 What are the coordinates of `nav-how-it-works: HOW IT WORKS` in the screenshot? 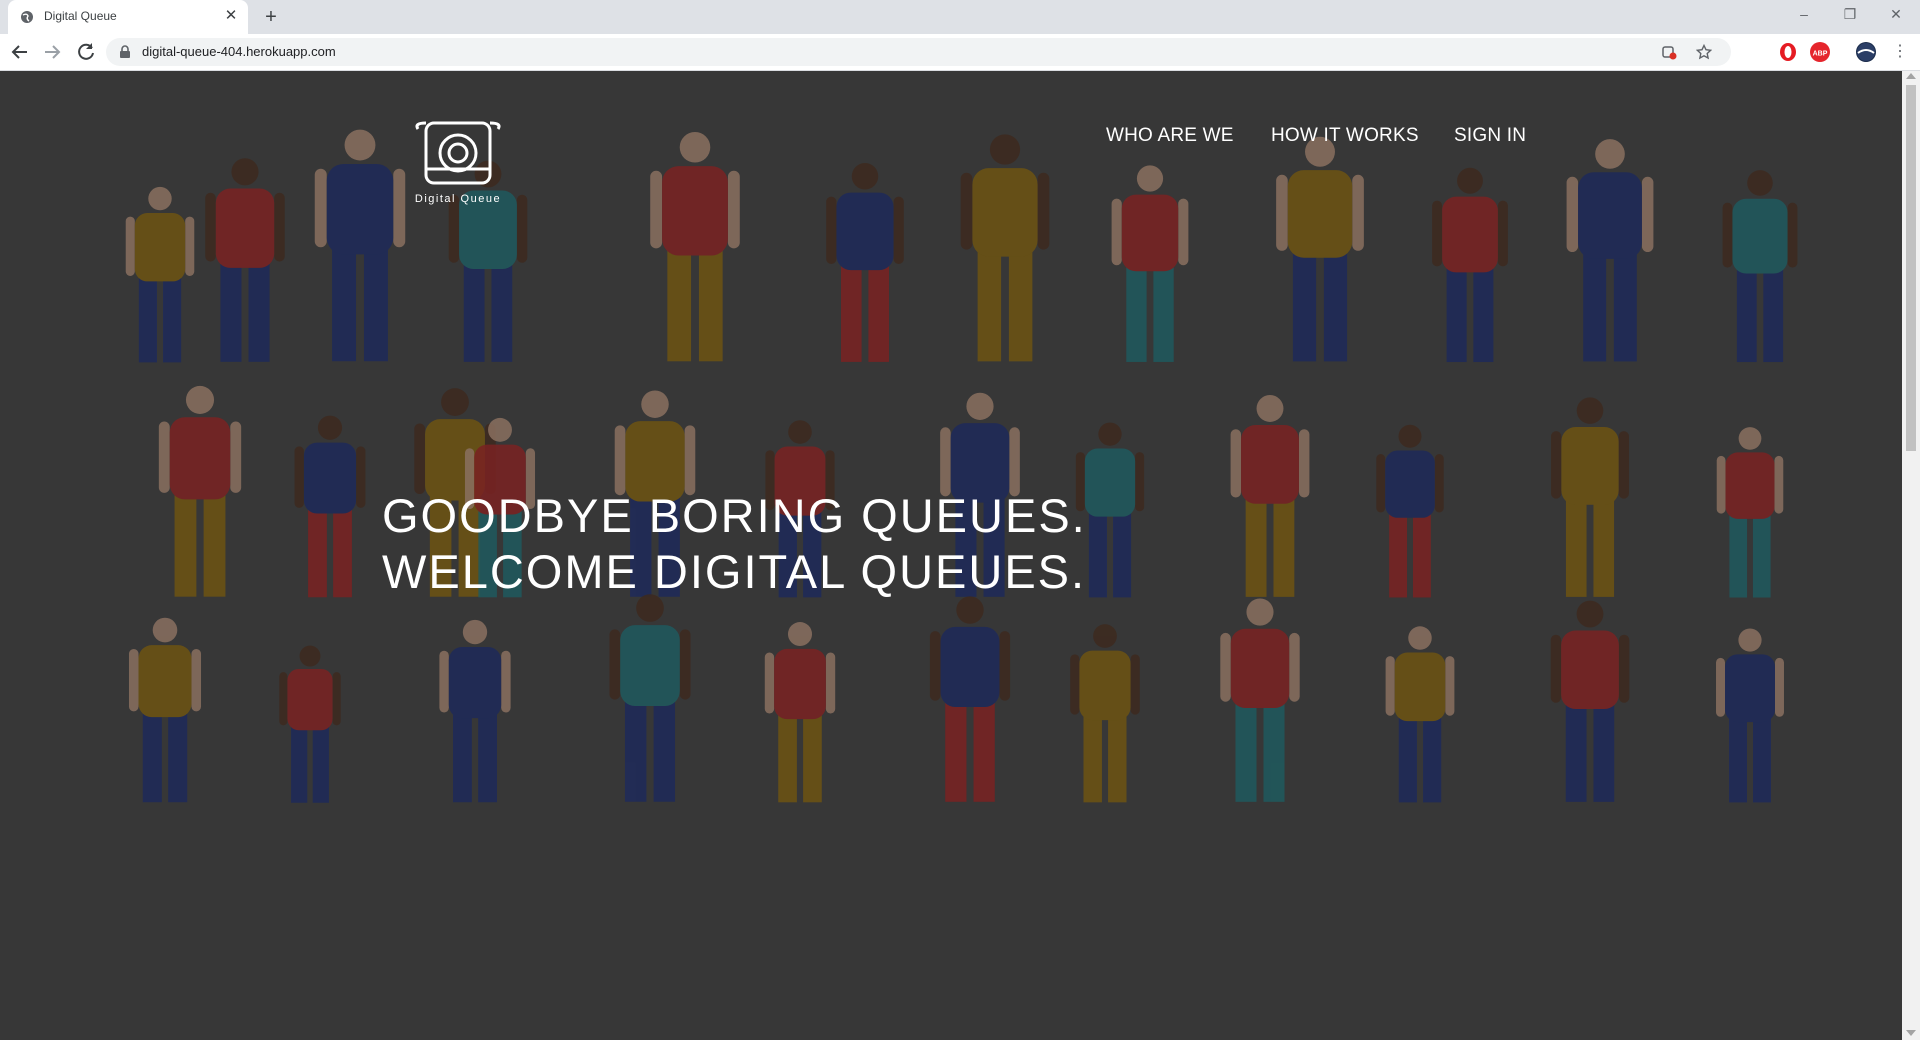 It's located at (1345, 136).